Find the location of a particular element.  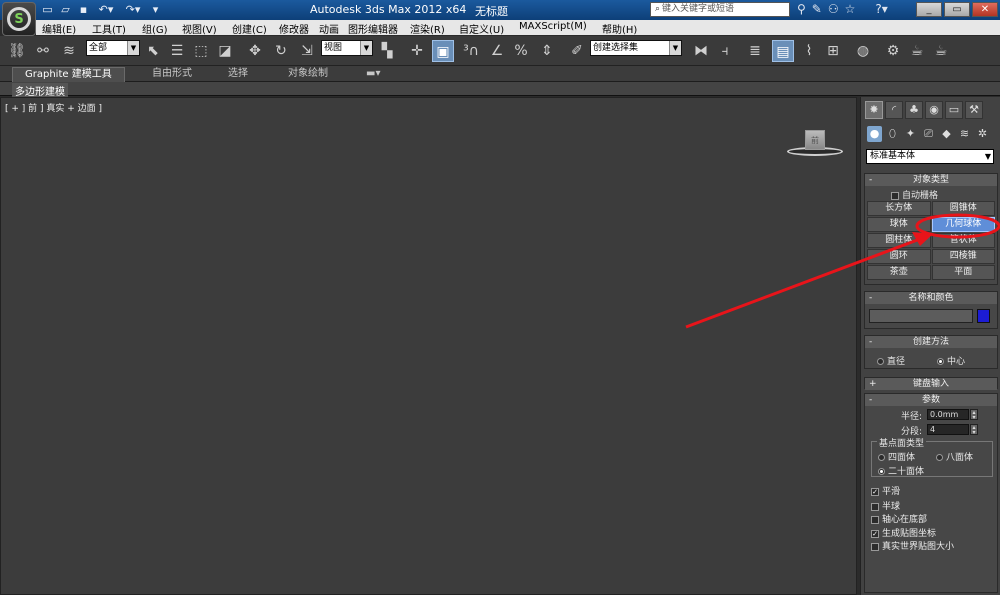

tab-graphite-modeling: Graphite 建模工具 is located at coordinates (68, 74).